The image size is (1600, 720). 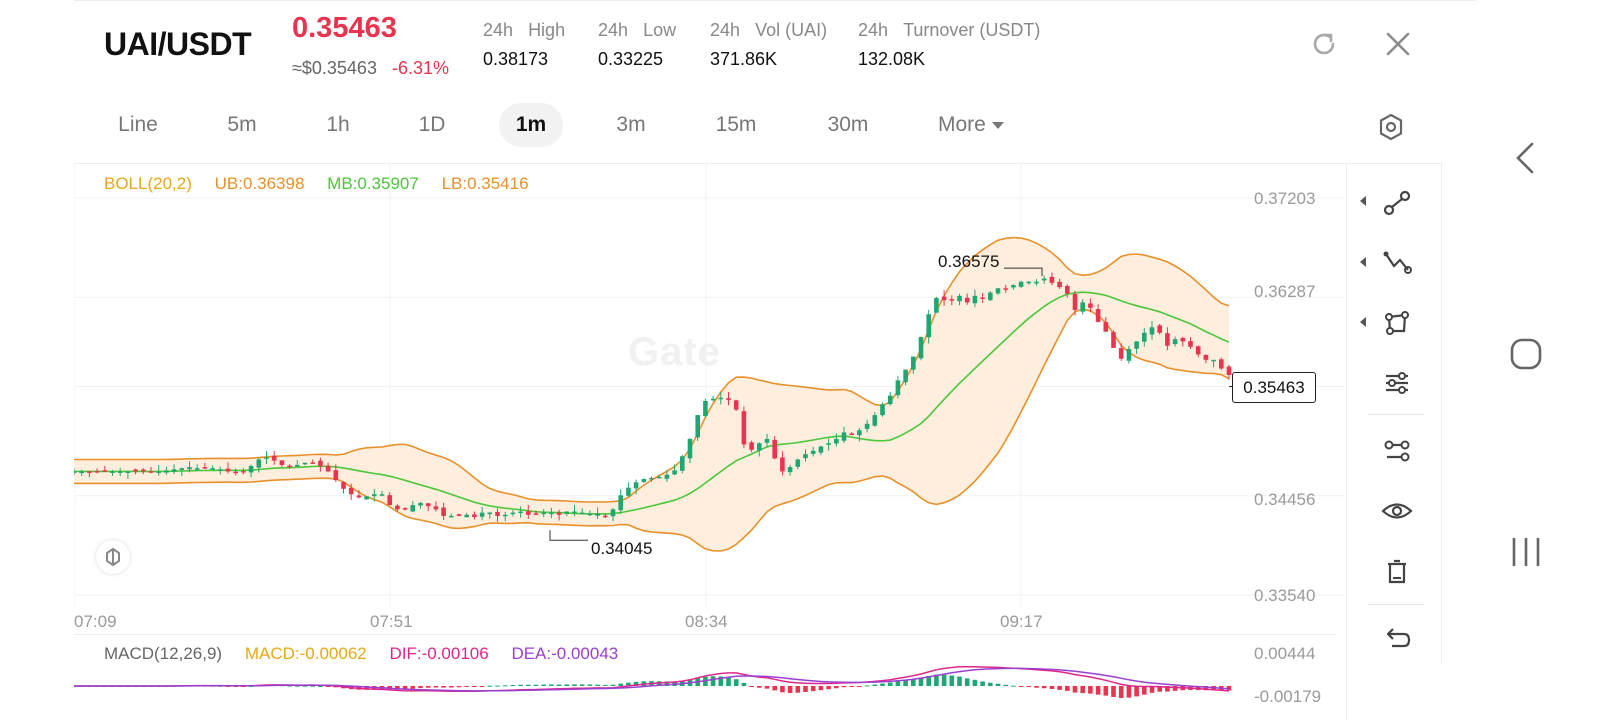 What do you see at coordinates (95, 621) in the screenshot?
I see `x-tick-label: 07:09` at bounding box center [95, 621].